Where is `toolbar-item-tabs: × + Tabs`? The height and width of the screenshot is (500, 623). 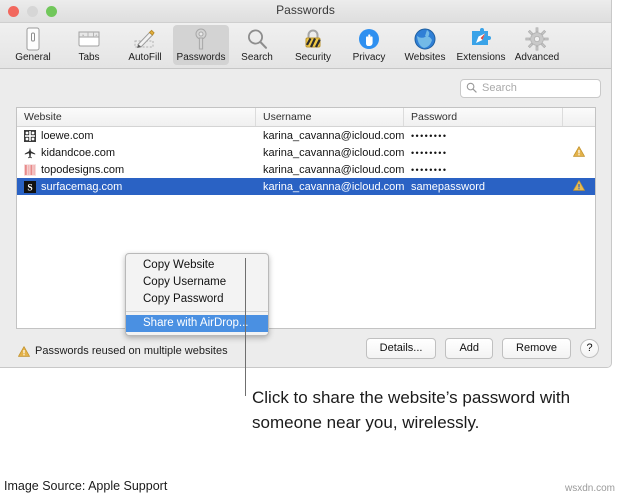 toolbar-item-tabs: × + Tabs is located at coordinates (89, 45).